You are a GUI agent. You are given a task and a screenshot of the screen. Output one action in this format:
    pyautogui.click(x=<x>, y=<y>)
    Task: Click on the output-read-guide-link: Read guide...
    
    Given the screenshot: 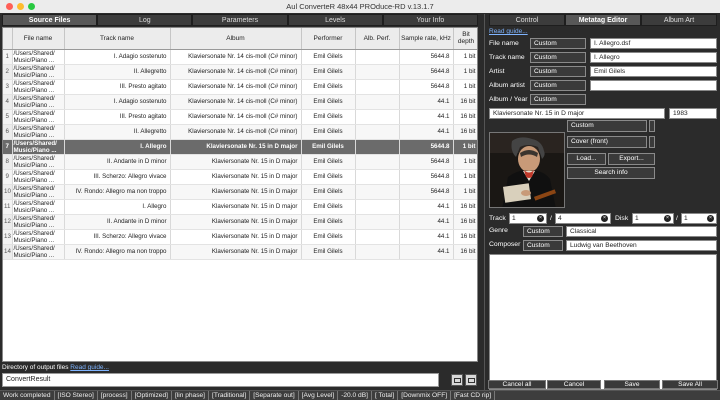 What is the action you would take?
    pyautogui.click(x=89, y=367)
    